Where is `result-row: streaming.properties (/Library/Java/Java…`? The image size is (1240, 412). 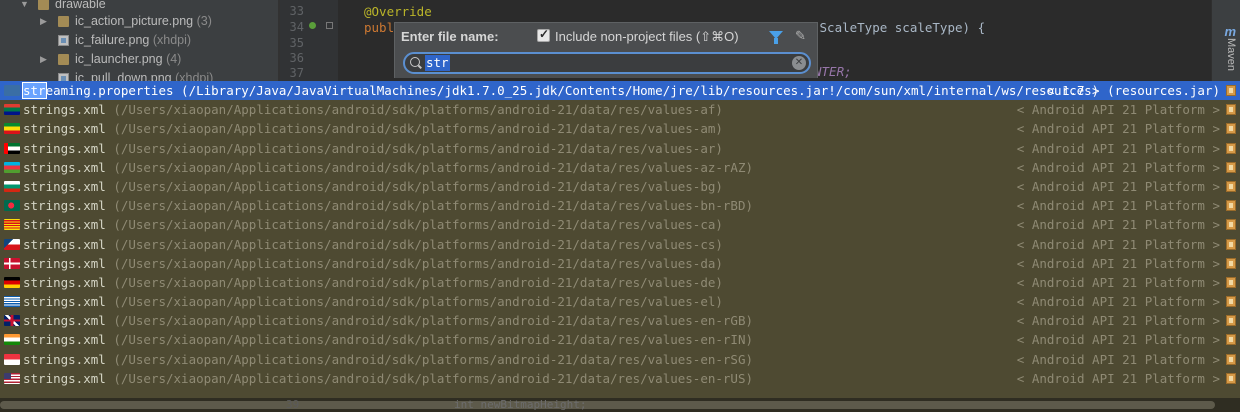 result-row: streaming.properties (/Library/Java/Java… is located at coordinates (620, 91).